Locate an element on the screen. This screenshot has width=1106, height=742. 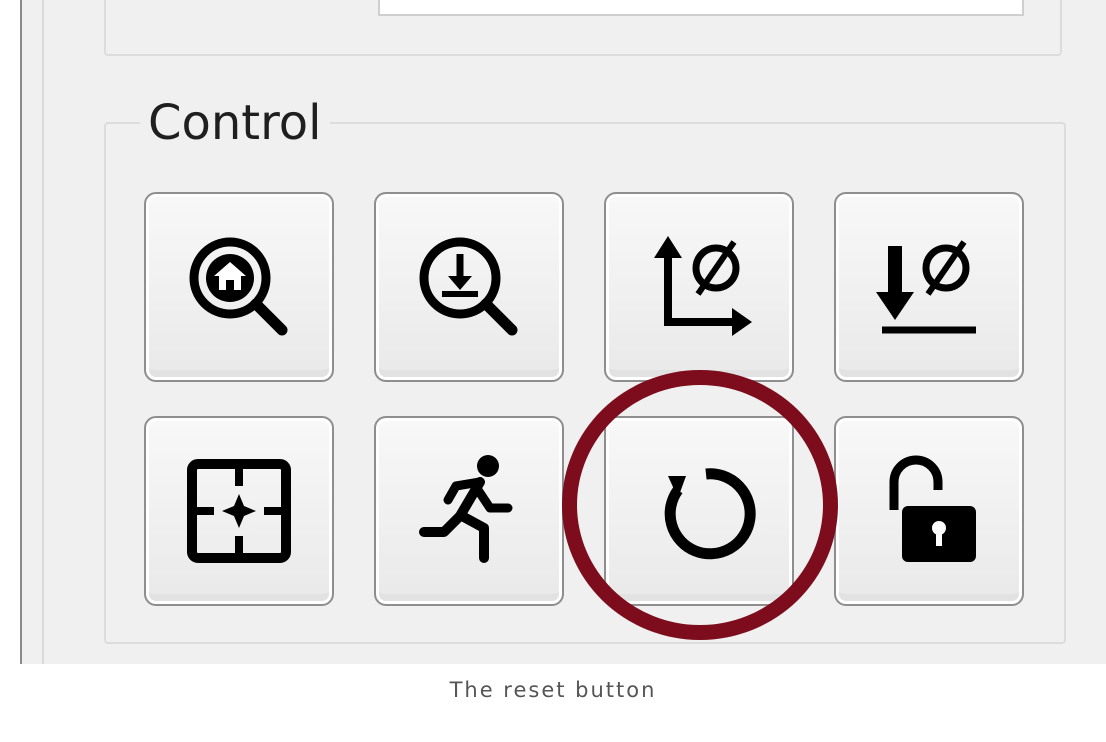
control-group-title: Control is located at coordinates (235, 123).